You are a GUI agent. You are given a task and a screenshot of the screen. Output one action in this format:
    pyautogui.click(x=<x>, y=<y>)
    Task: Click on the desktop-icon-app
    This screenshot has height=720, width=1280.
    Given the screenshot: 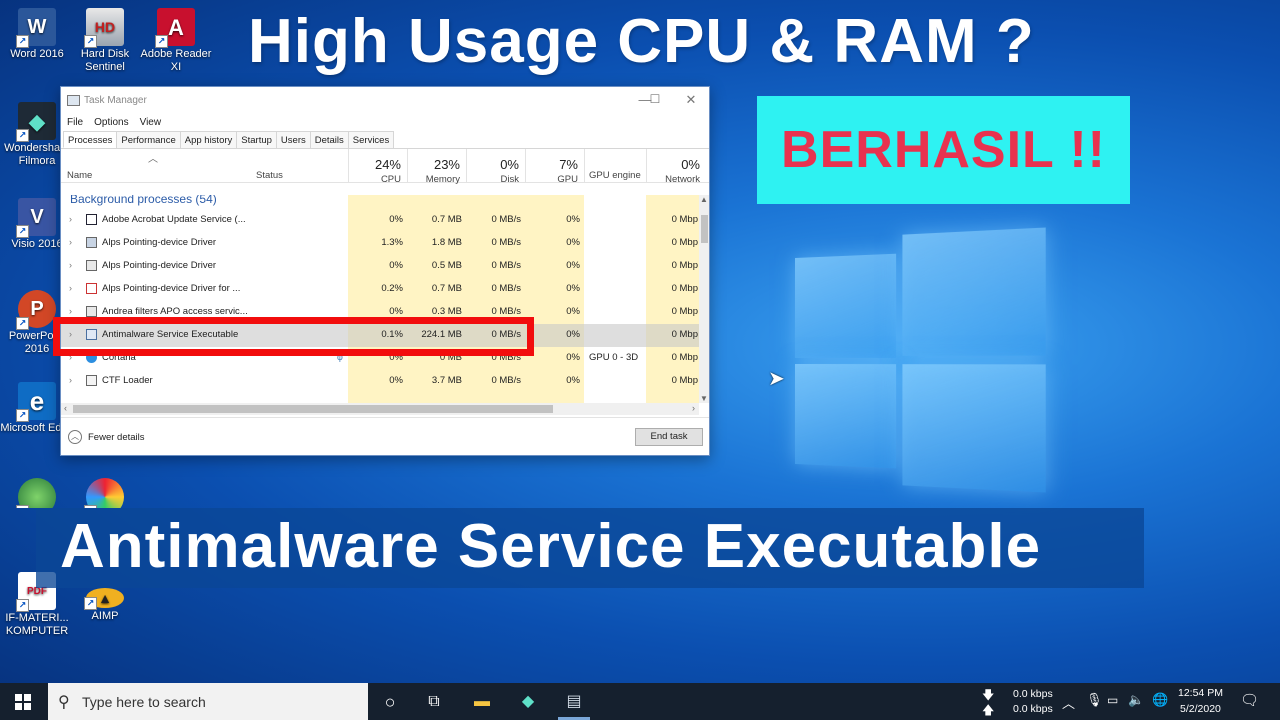 What is the action you would take?
    pyautogui.click(x=105, y=493)
    